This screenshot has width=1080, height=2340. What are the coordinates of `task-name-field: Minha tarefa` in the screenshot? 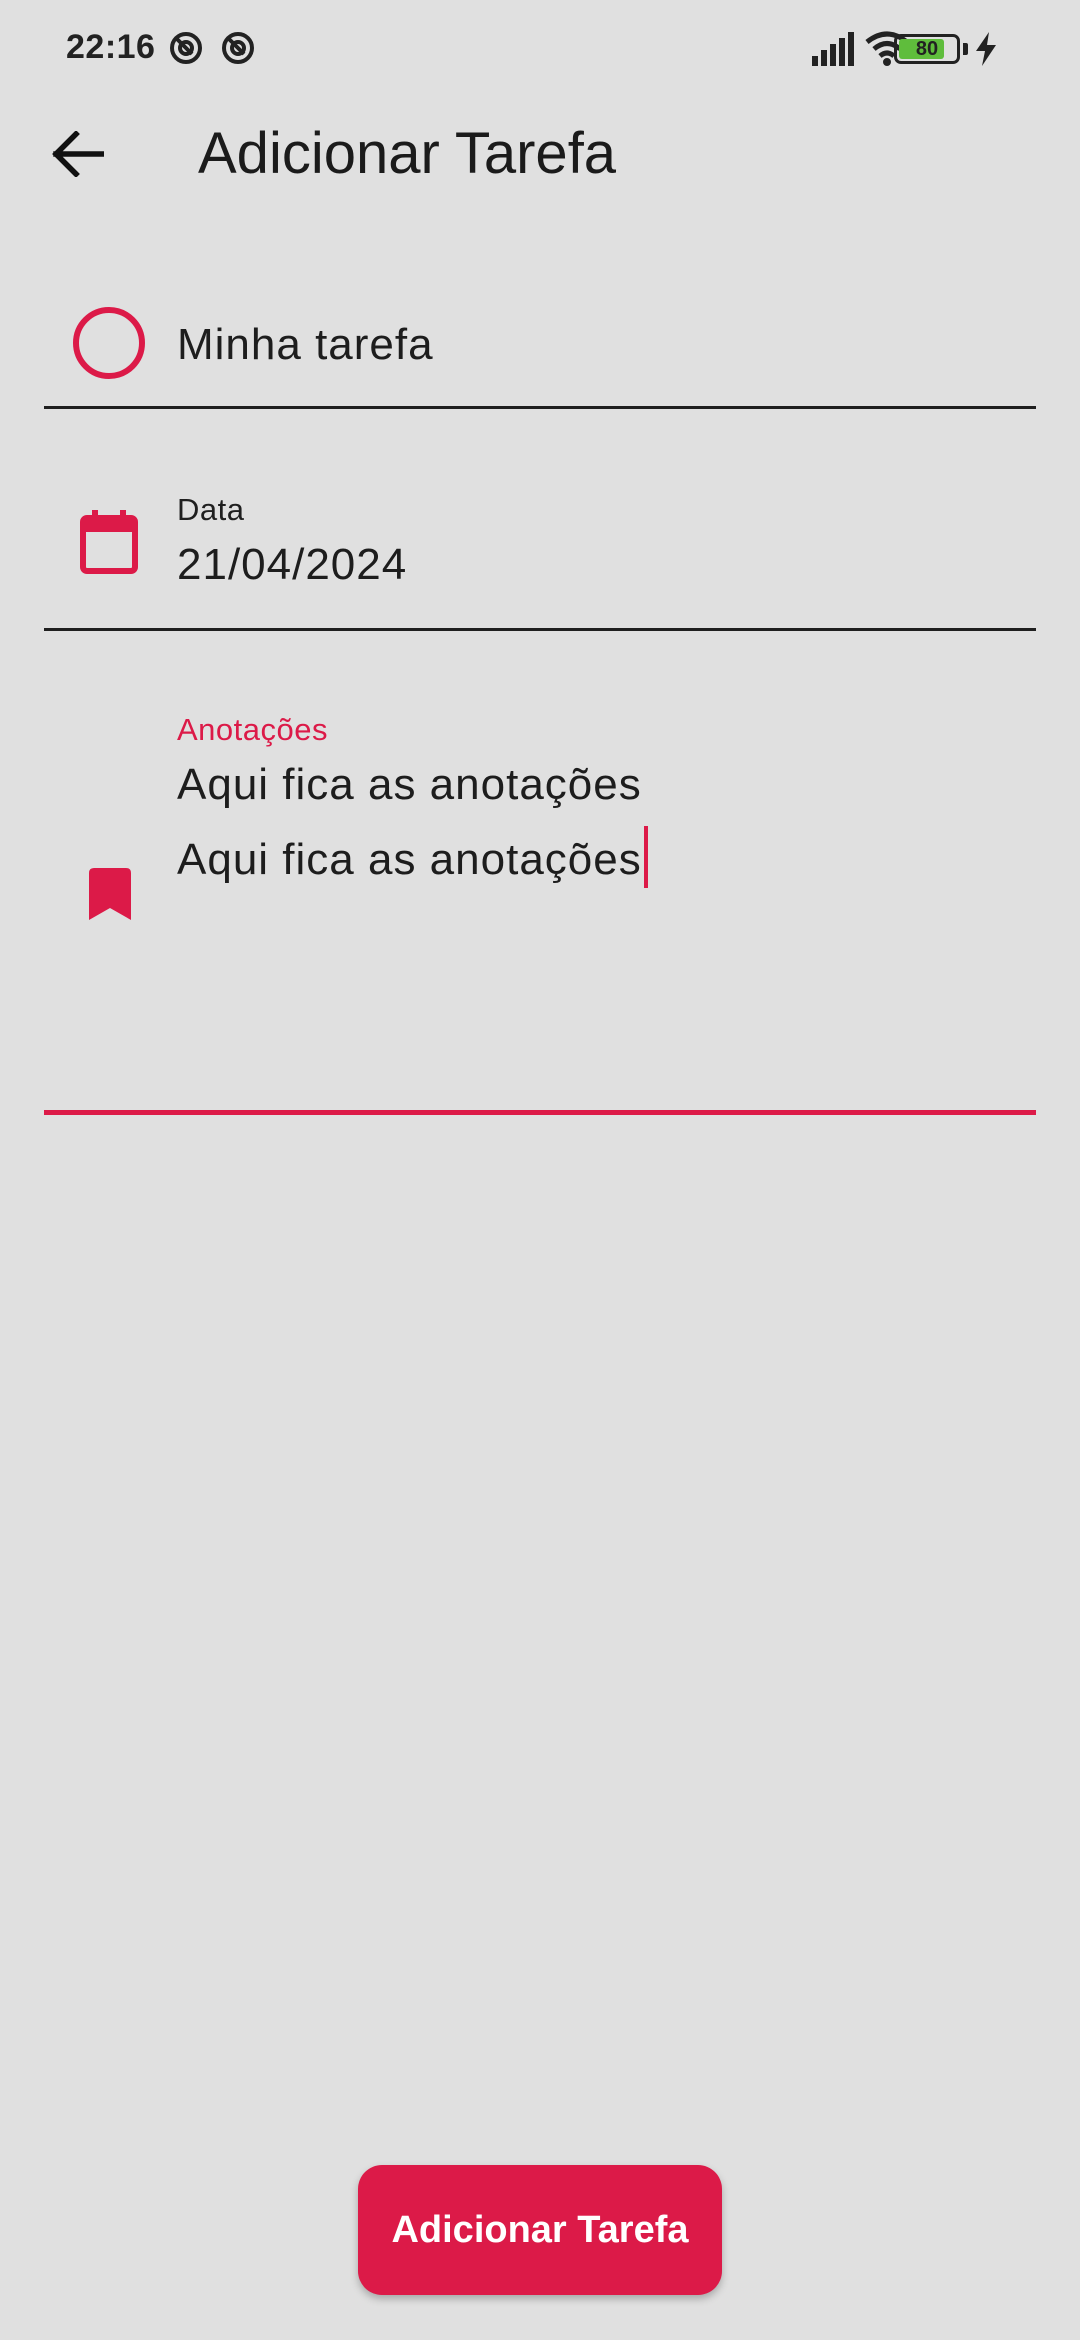 It's located at (540, 351).